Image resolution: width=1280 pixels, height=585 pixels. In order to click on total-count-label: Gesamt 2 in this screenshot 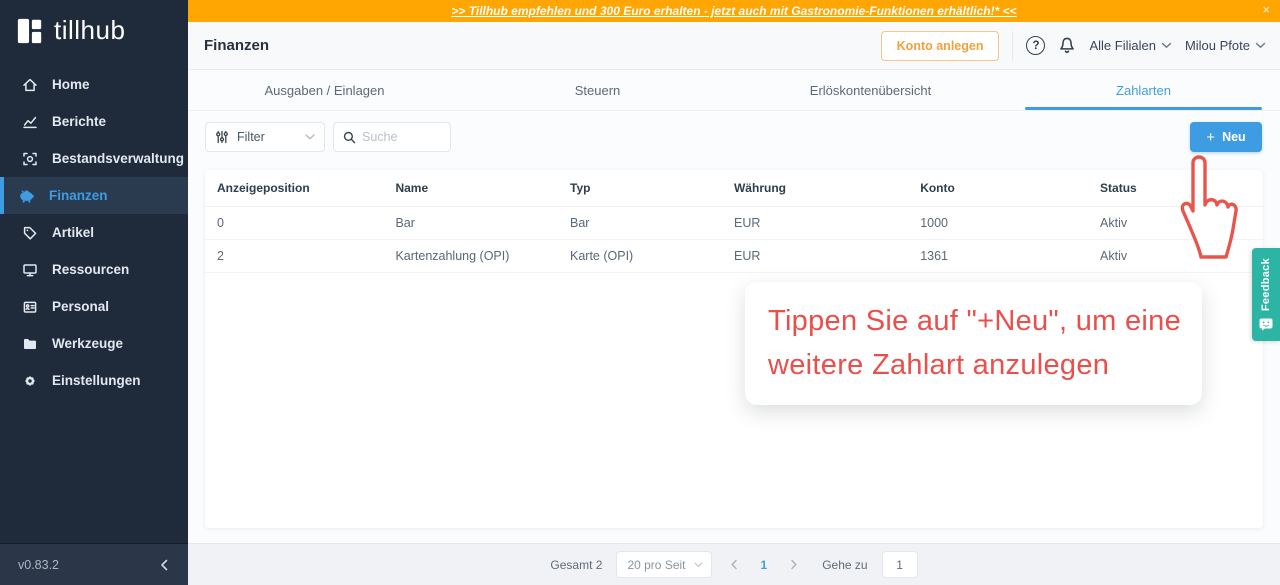, I will do `click(576, 564)`.